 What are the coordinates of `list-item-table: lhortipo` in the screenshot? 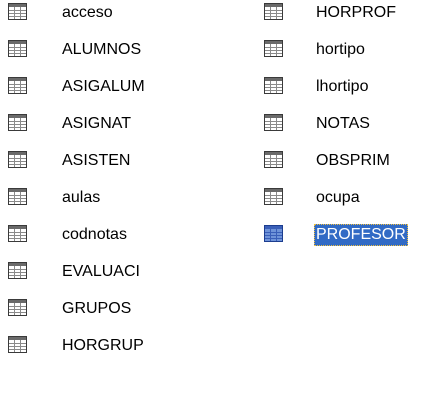 It's located at (344, 95).